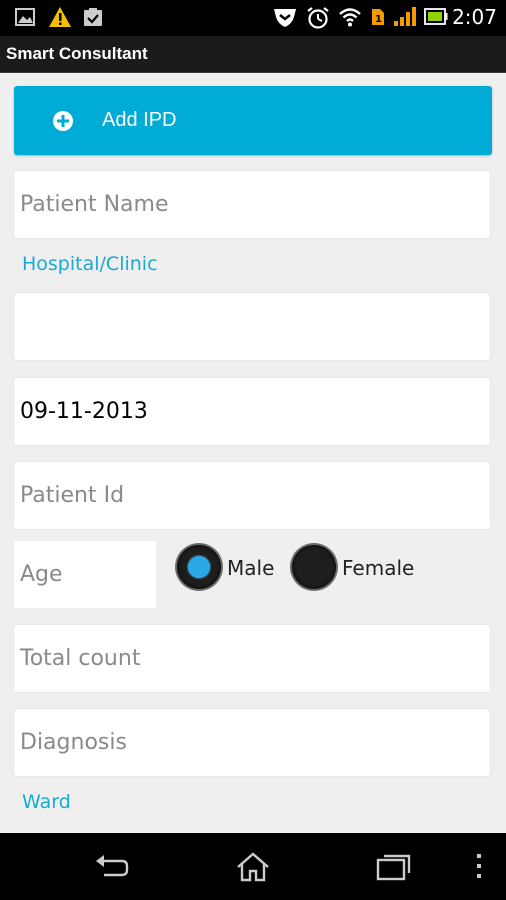 This screenshot has height=900, width=506. I want to click on overflow-menu-icon, so click(479, 866).